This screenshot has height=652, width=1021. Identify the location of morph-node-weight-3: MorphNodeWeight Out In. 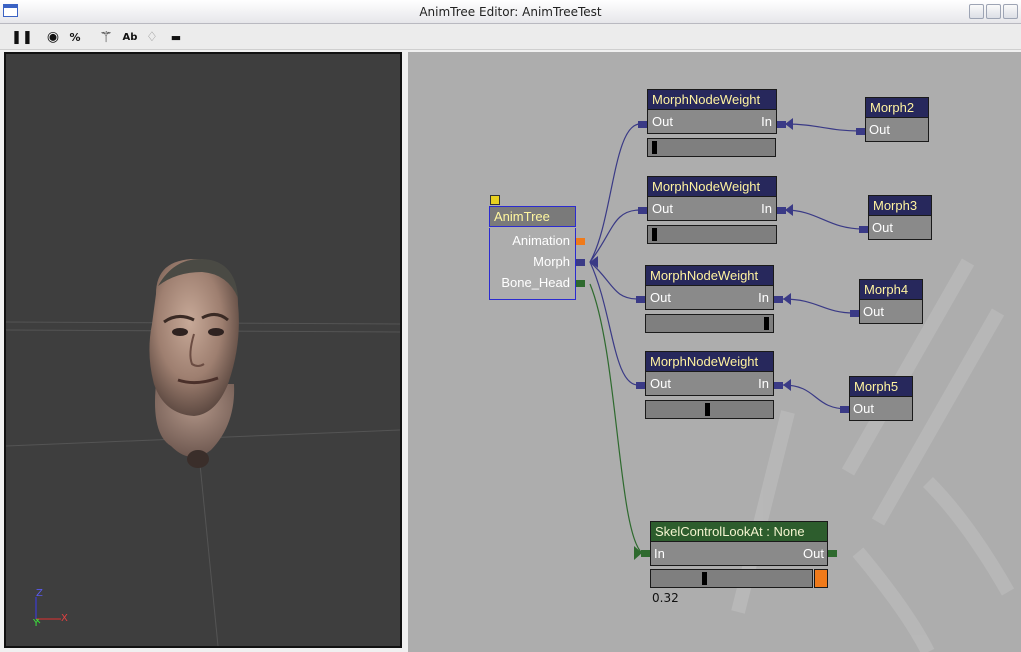
(709, 299).